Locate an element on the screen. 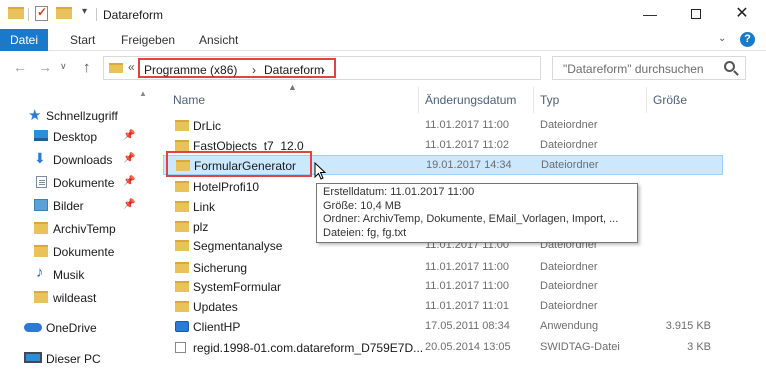 This screenshot has width=766, height=377. expand-ribbon-icon: ⌄ is located at coordinates (722, 38).